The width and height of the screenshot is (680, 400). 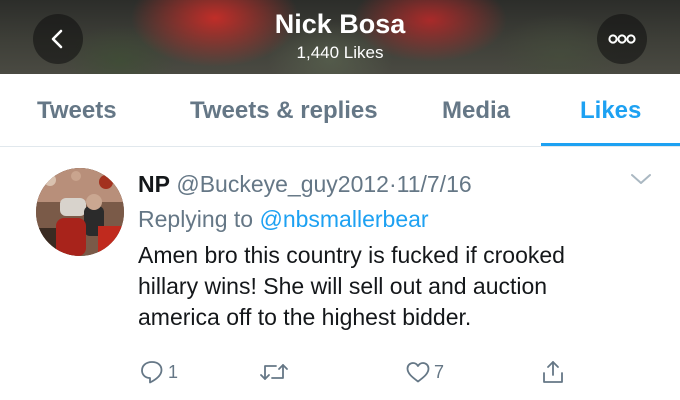 I want to click on likes-count: 1,440 Likes, so click(x=340, y=52).